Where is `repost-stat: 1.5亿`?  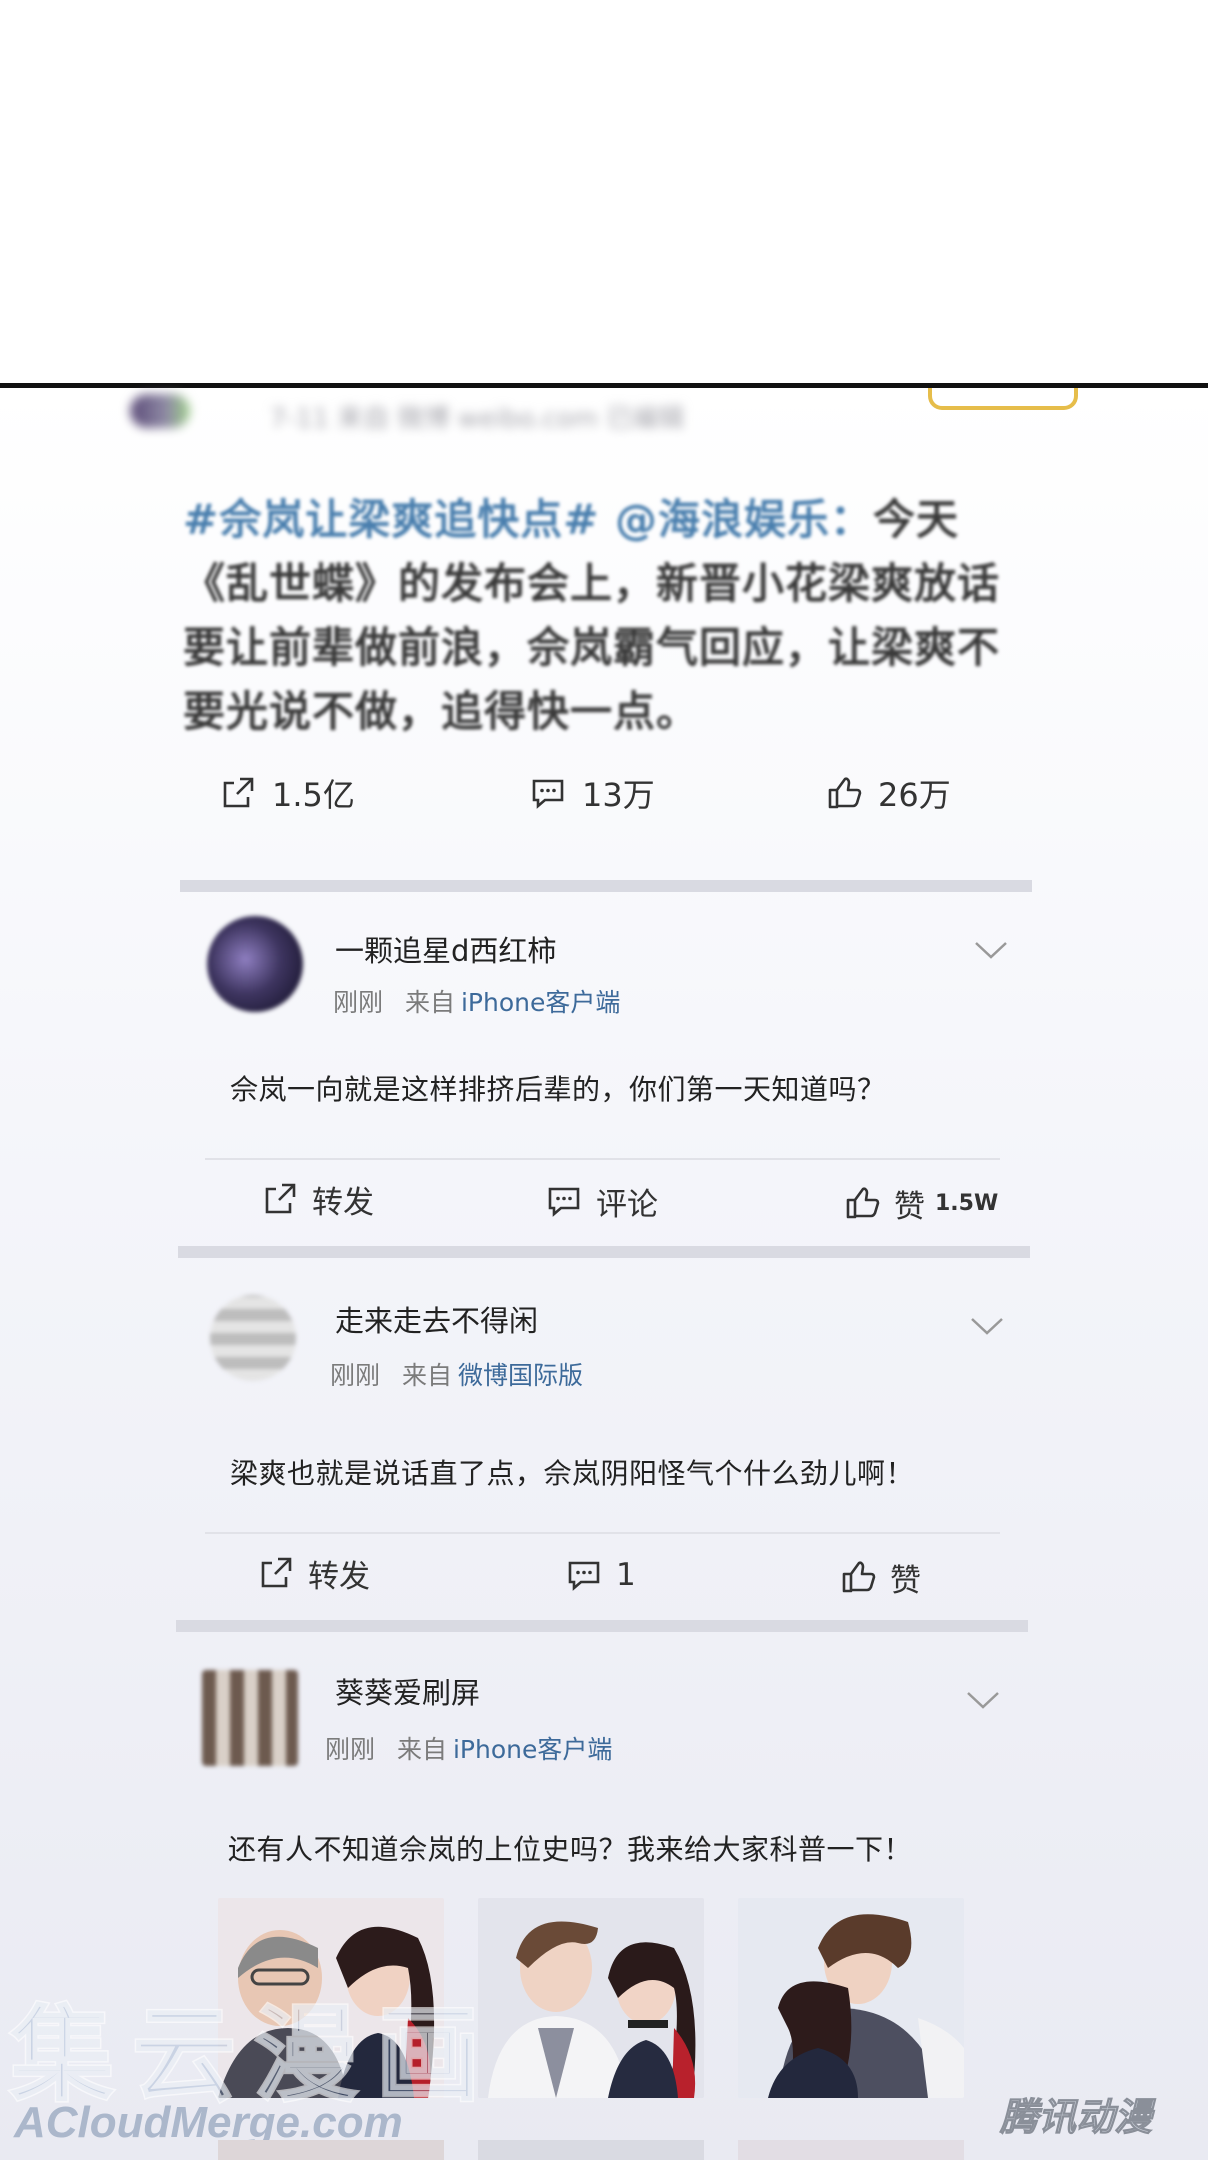 repost-stat: 1.5亿 is located at coordinates (287, 793).